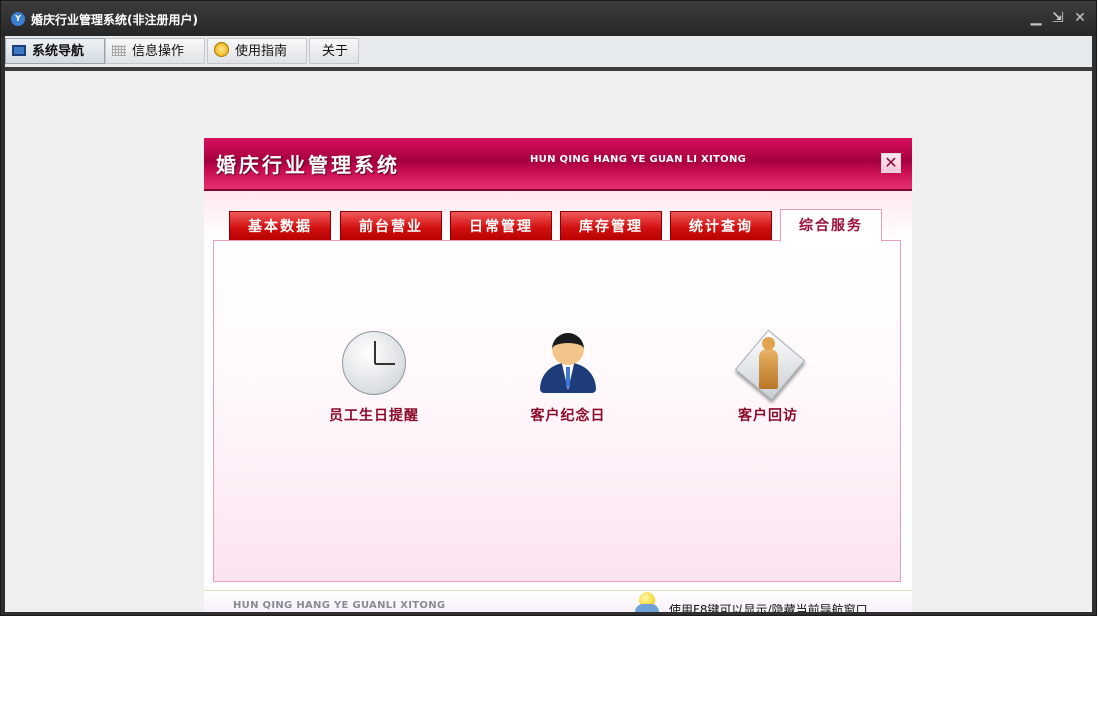  Describe the element at coordinates (280, 226) in the screenshot. I see `tab-basic-data: 基本数据` at that location.